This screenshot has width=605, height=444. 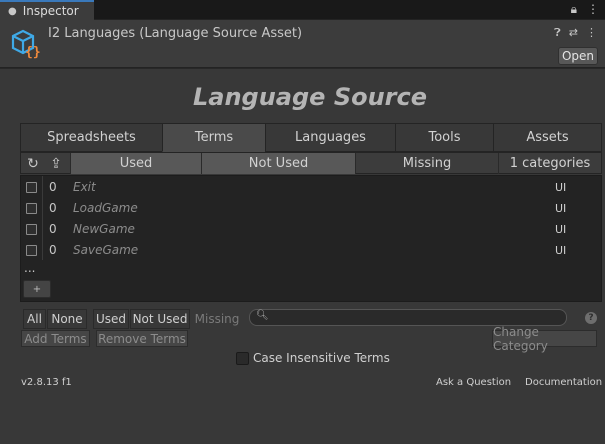 I want to click on upload-icon: ⇪, so click(x=56, y=164).